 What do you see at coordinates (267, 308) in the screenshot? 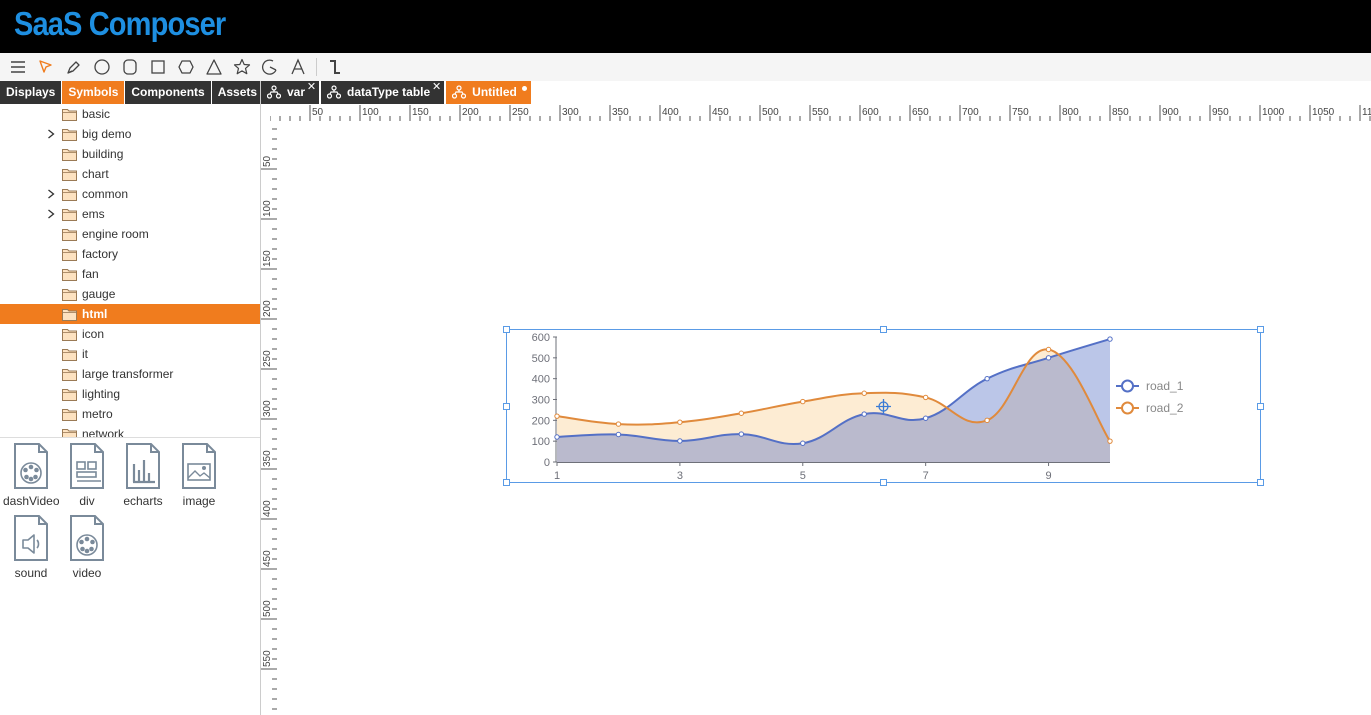
I see `ruler-label: 200` at bounding box center [267, 308].